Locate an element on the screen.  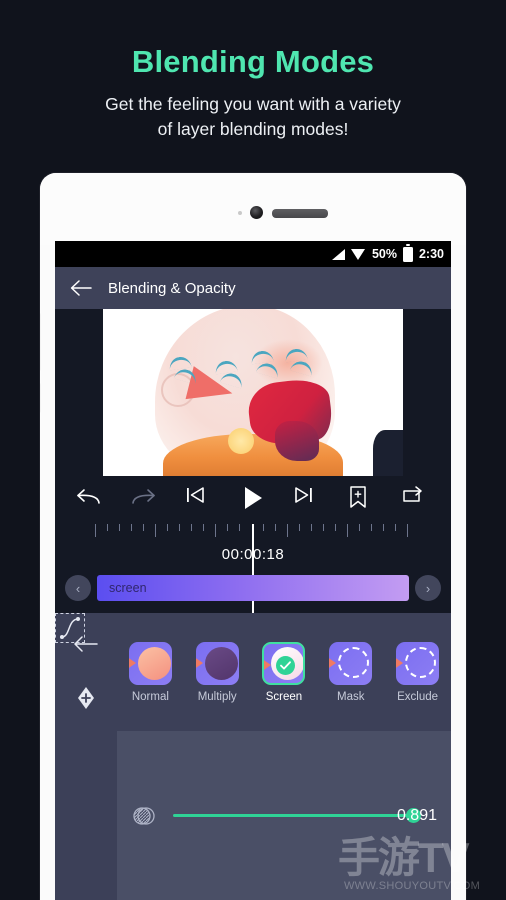
check-icon is located at coordinates (286, 665).